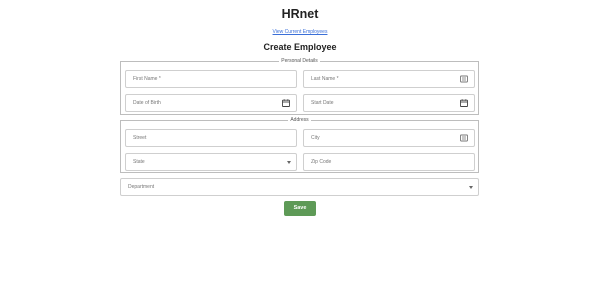 This screenshot has height=297, width=600. What do you see at coordinates (139, 162) in the screenshot?
I see `state-placeholder: State` at bounding box center [139, 162].